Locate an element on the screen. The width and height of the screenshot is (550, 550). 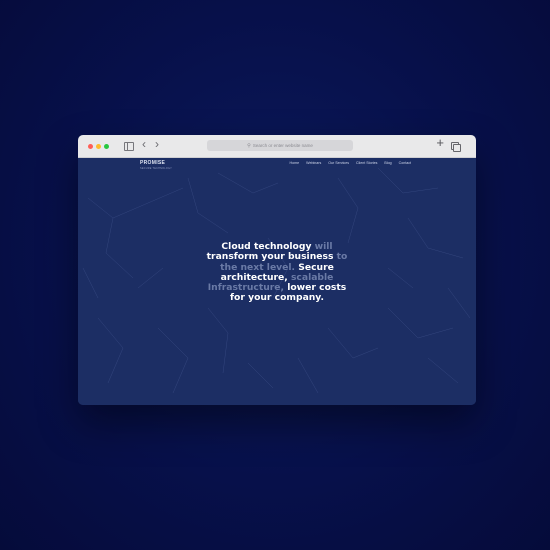
nav-item-blog: Blog is located at coordinates (387, 163).